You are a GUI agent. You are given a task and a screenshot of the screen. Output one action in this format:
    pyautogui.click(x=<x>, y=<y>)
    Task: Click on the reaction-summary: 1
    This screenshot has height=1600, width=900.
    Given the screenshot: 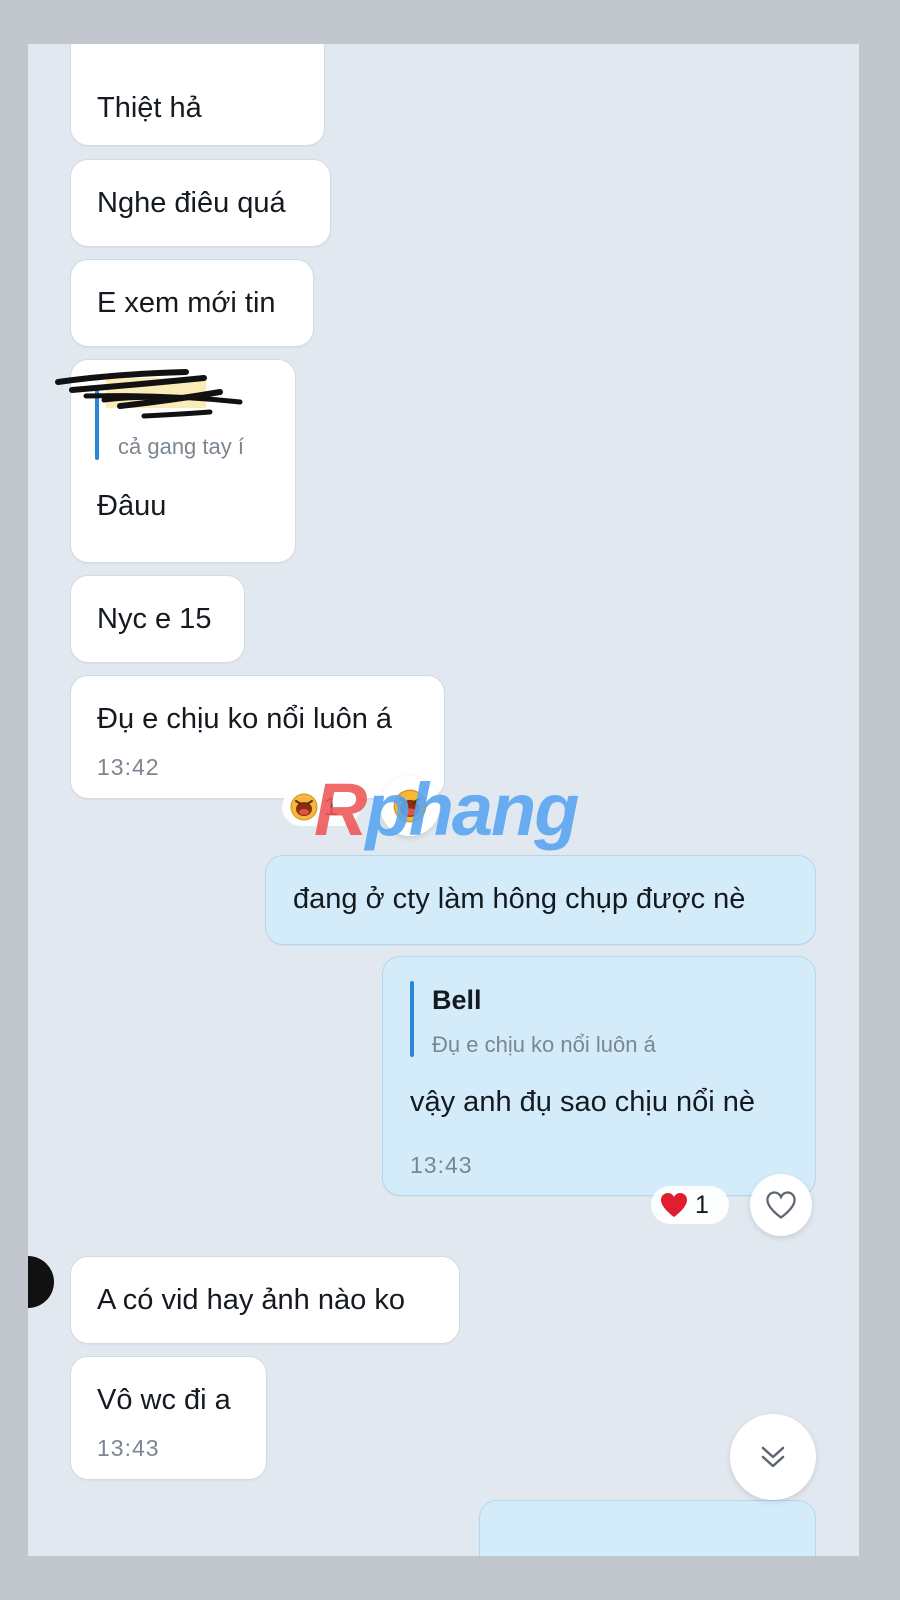 What is the action you would take?
    pyautogui.click(x=690, y=1205)
    